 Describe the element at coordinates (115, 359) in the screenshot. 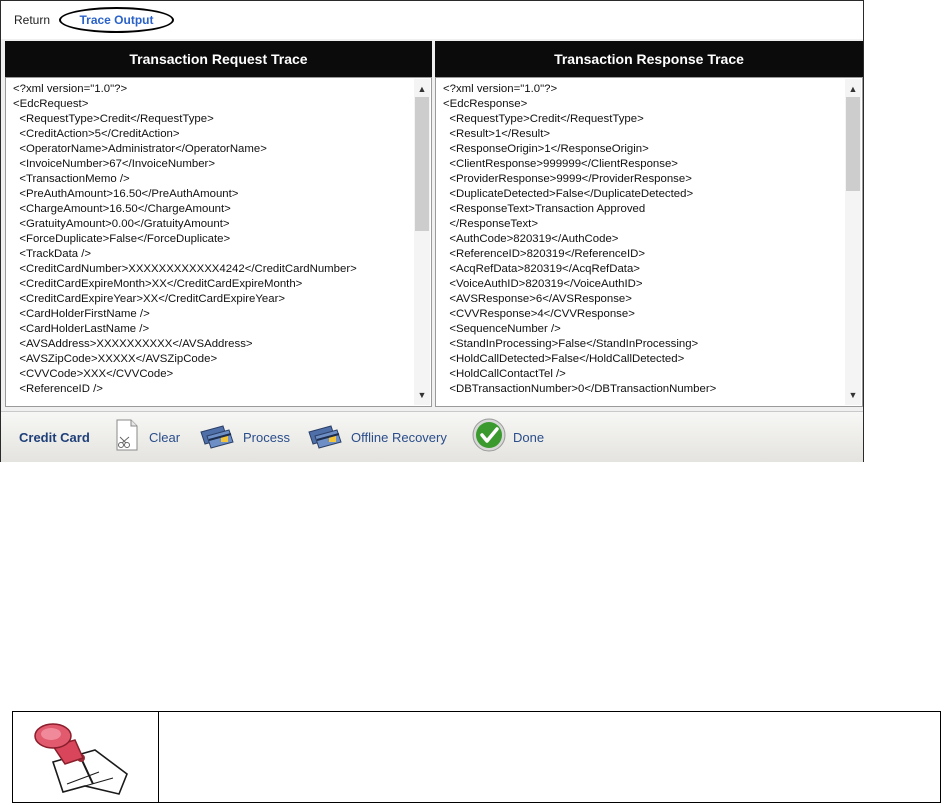

I see `trace-line: <AVSZipCode>XXXXX</AVSZipCode>` at that location.